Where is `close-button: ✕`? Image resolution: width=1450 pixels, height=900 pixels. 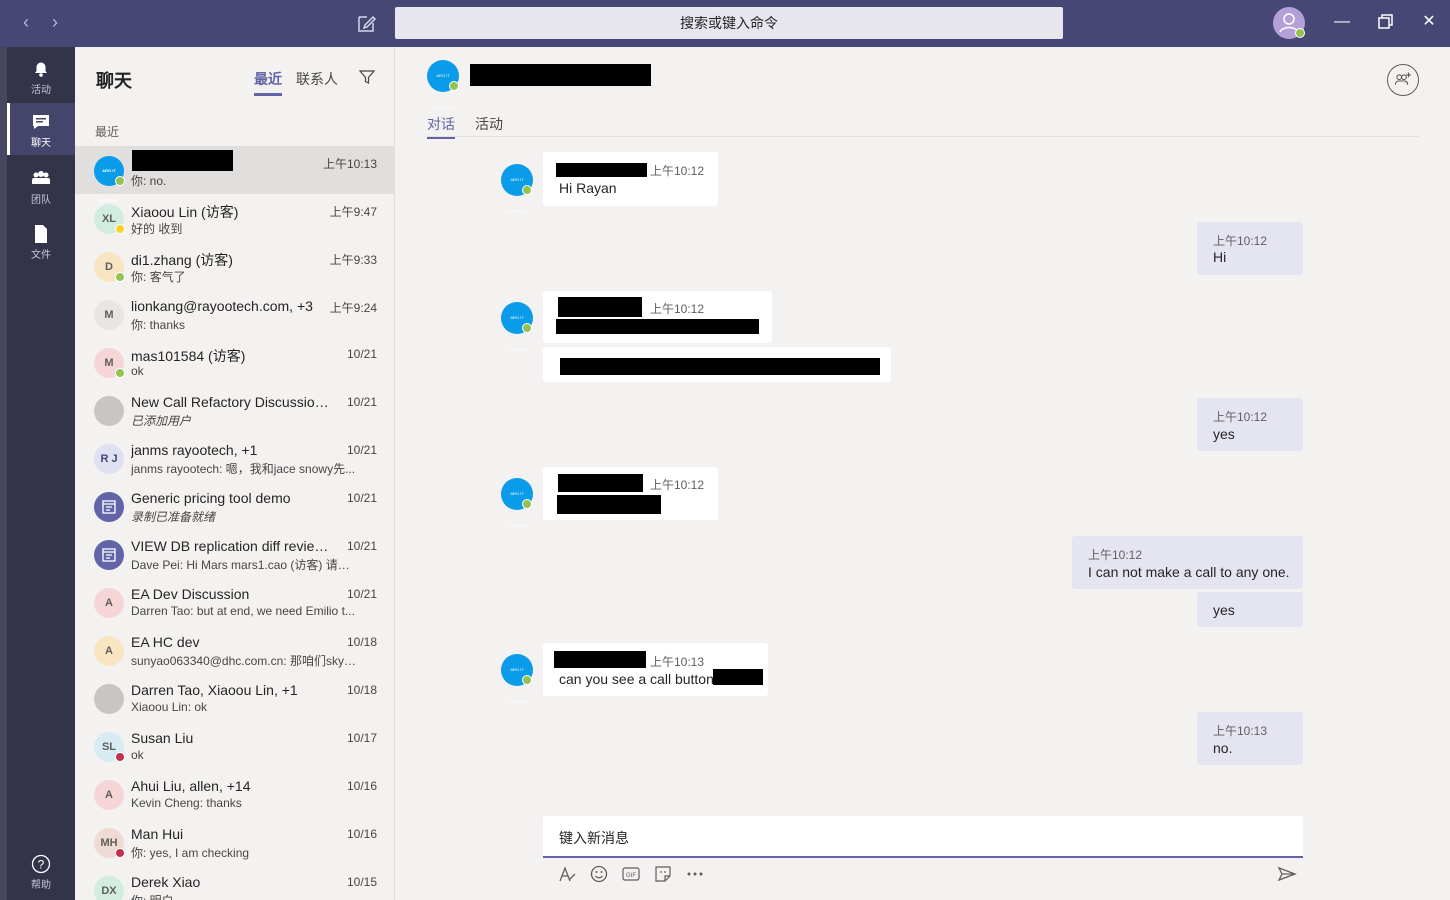 close-button: ✕ is located at coordinates (1429, 22).